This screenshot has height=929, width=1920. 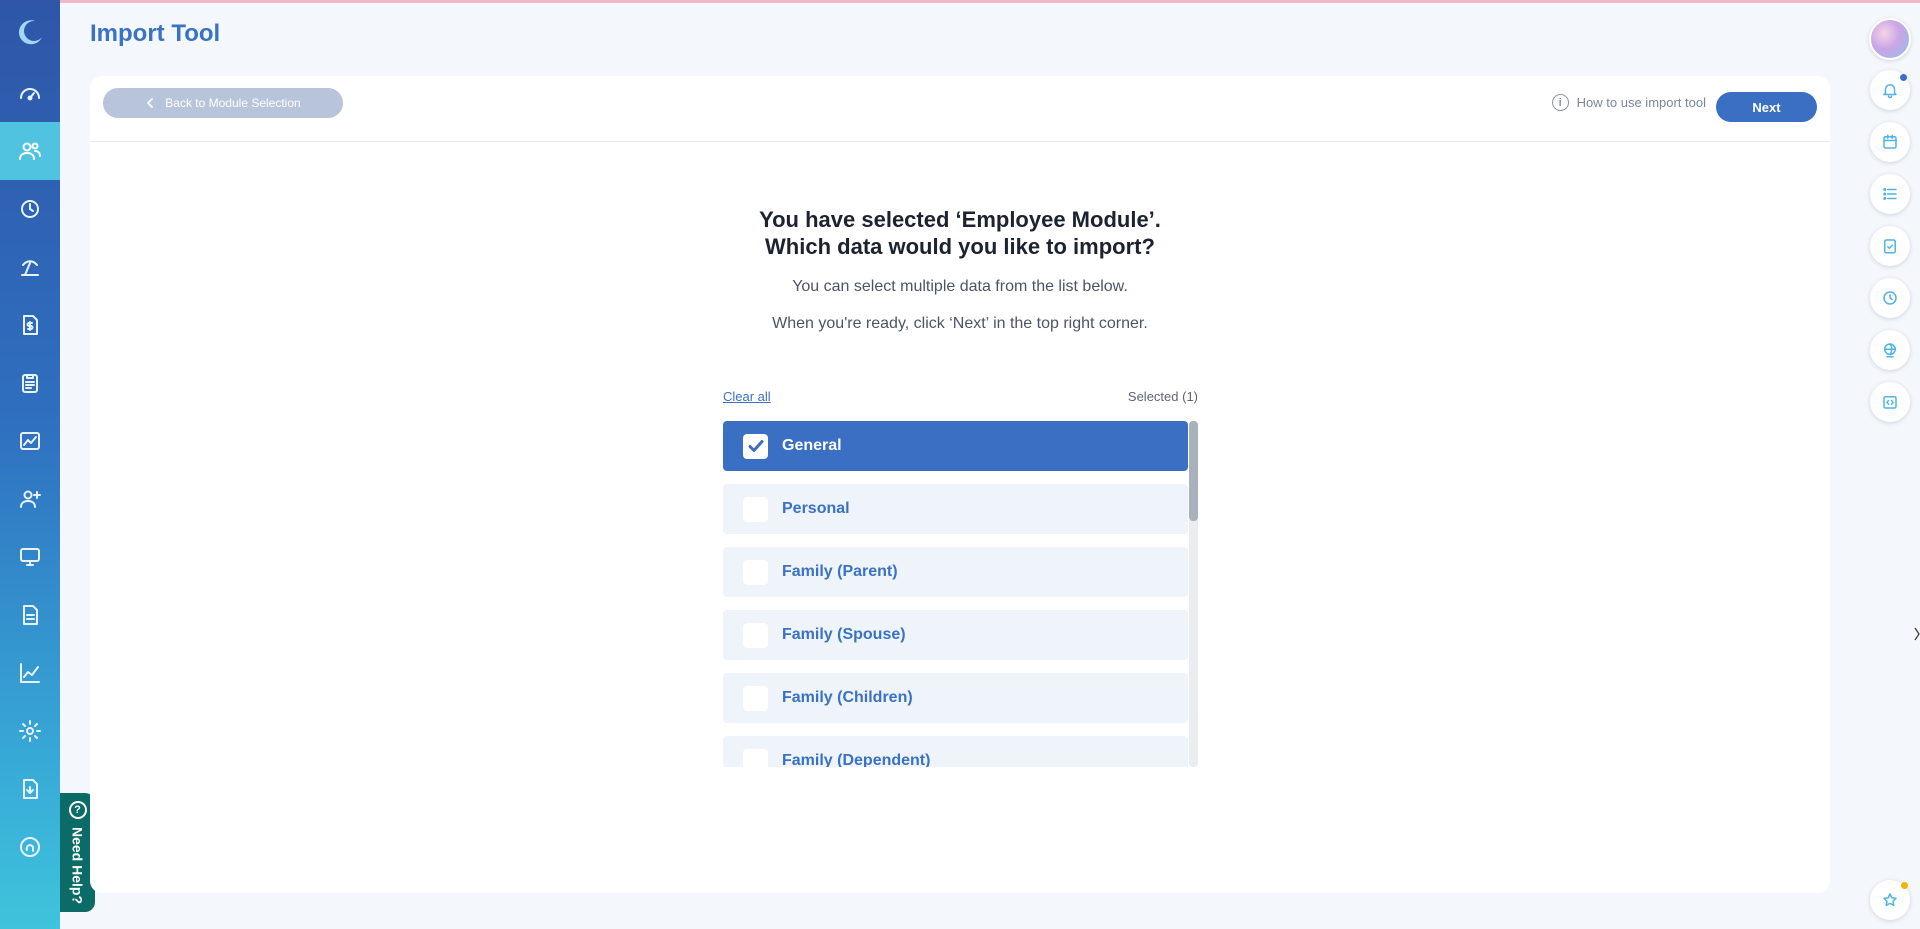 I want to click on sidebar-item-analytics, so click(x=30, y=673).